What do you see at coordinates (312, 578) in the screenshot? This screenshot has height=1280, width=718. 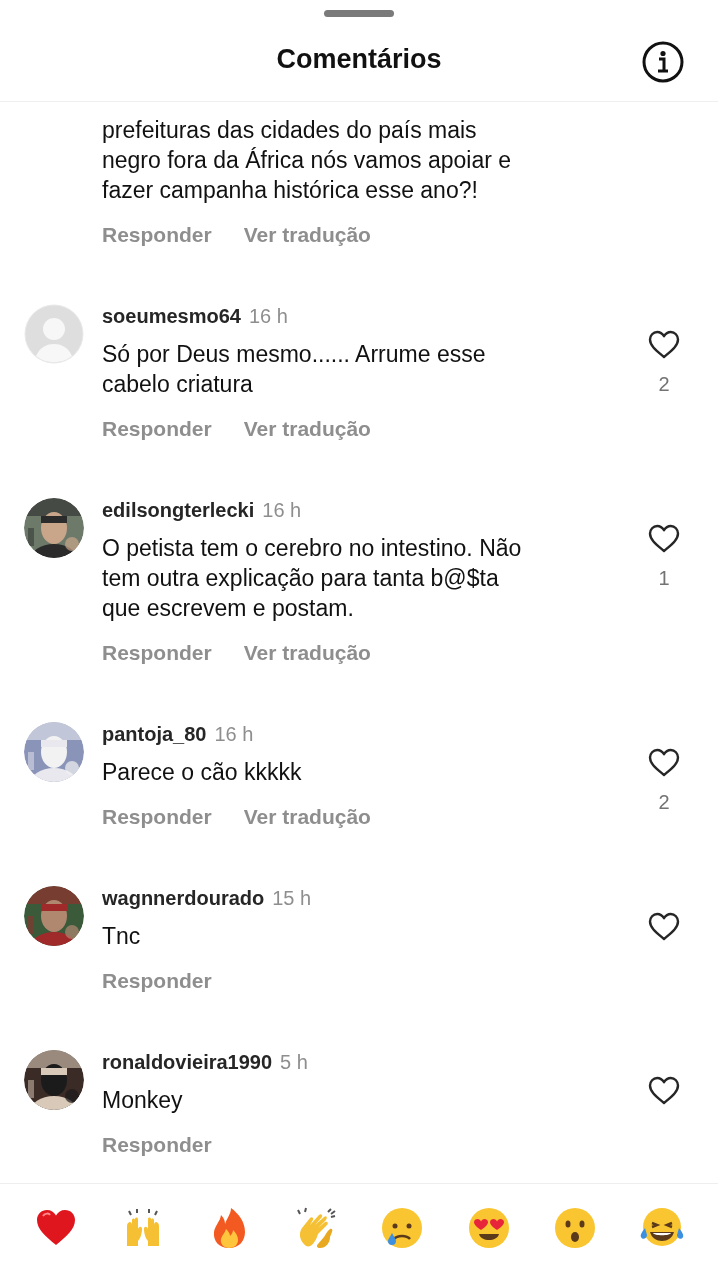 I see `comment-text: O petista tem o cerebro no intestino. Não tem outra explicação para tanta b@$ta que escrevem e postam.` at bounding box center [312, 578].